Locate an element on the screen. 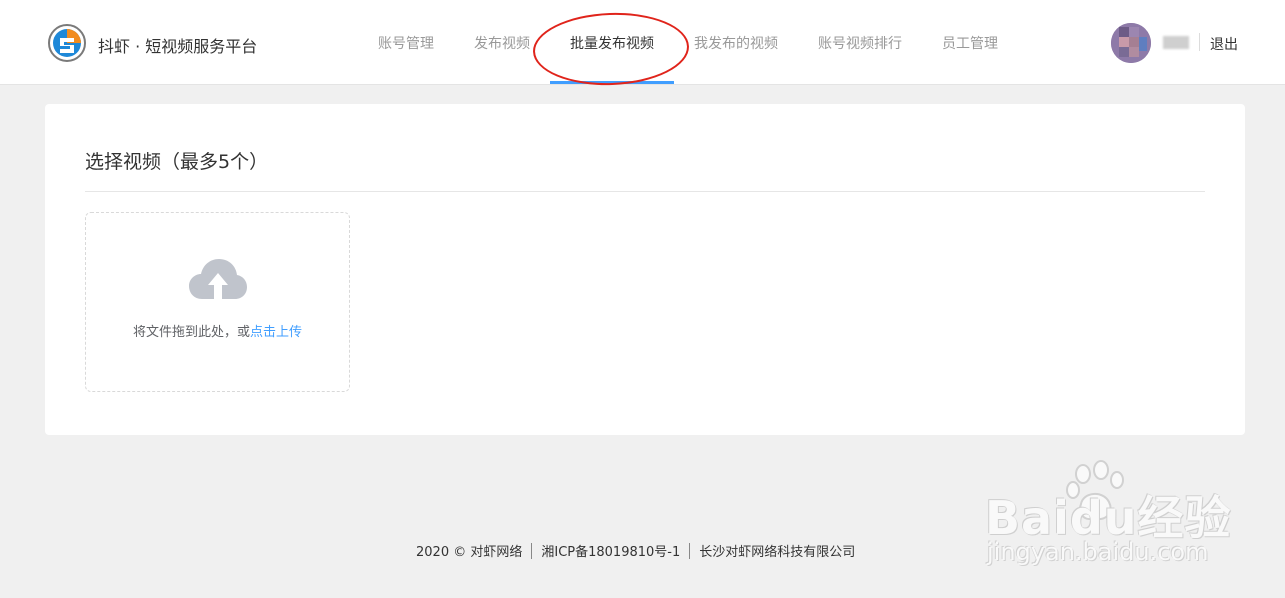 The height and width of the screenshot is (598, 1285). card-divider is located at coordinates (645, 191).